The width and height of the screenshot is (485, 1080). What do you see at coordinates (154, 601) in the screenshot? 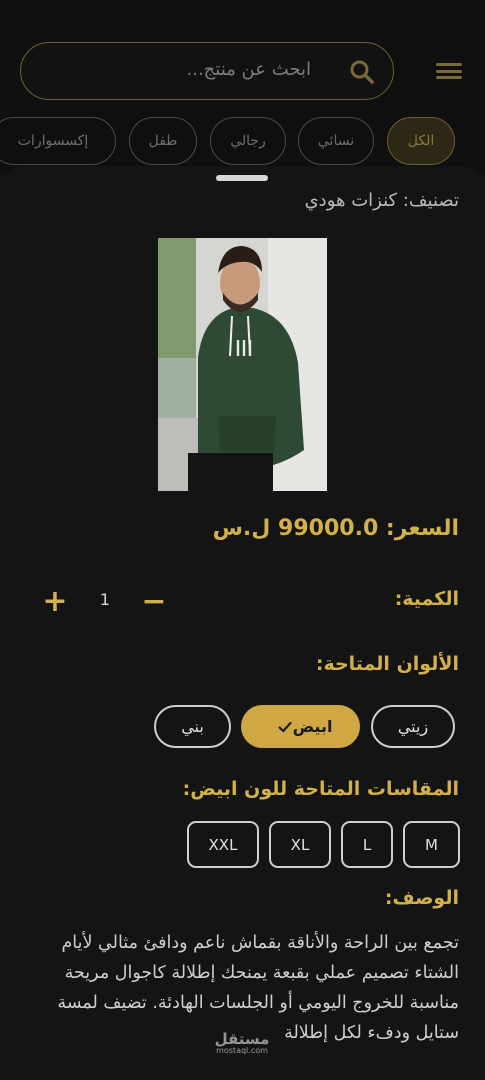
I see `decrease-quantity-button: −` at bounding box center [154, 601].